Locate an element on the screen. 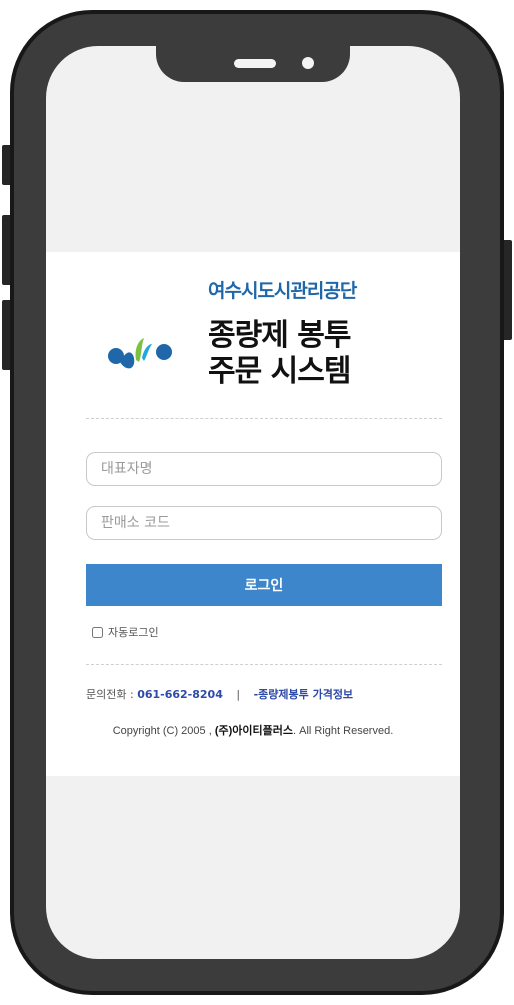 The image size is (514, 1005). bottom-divider is located at coordinates (264, 664).